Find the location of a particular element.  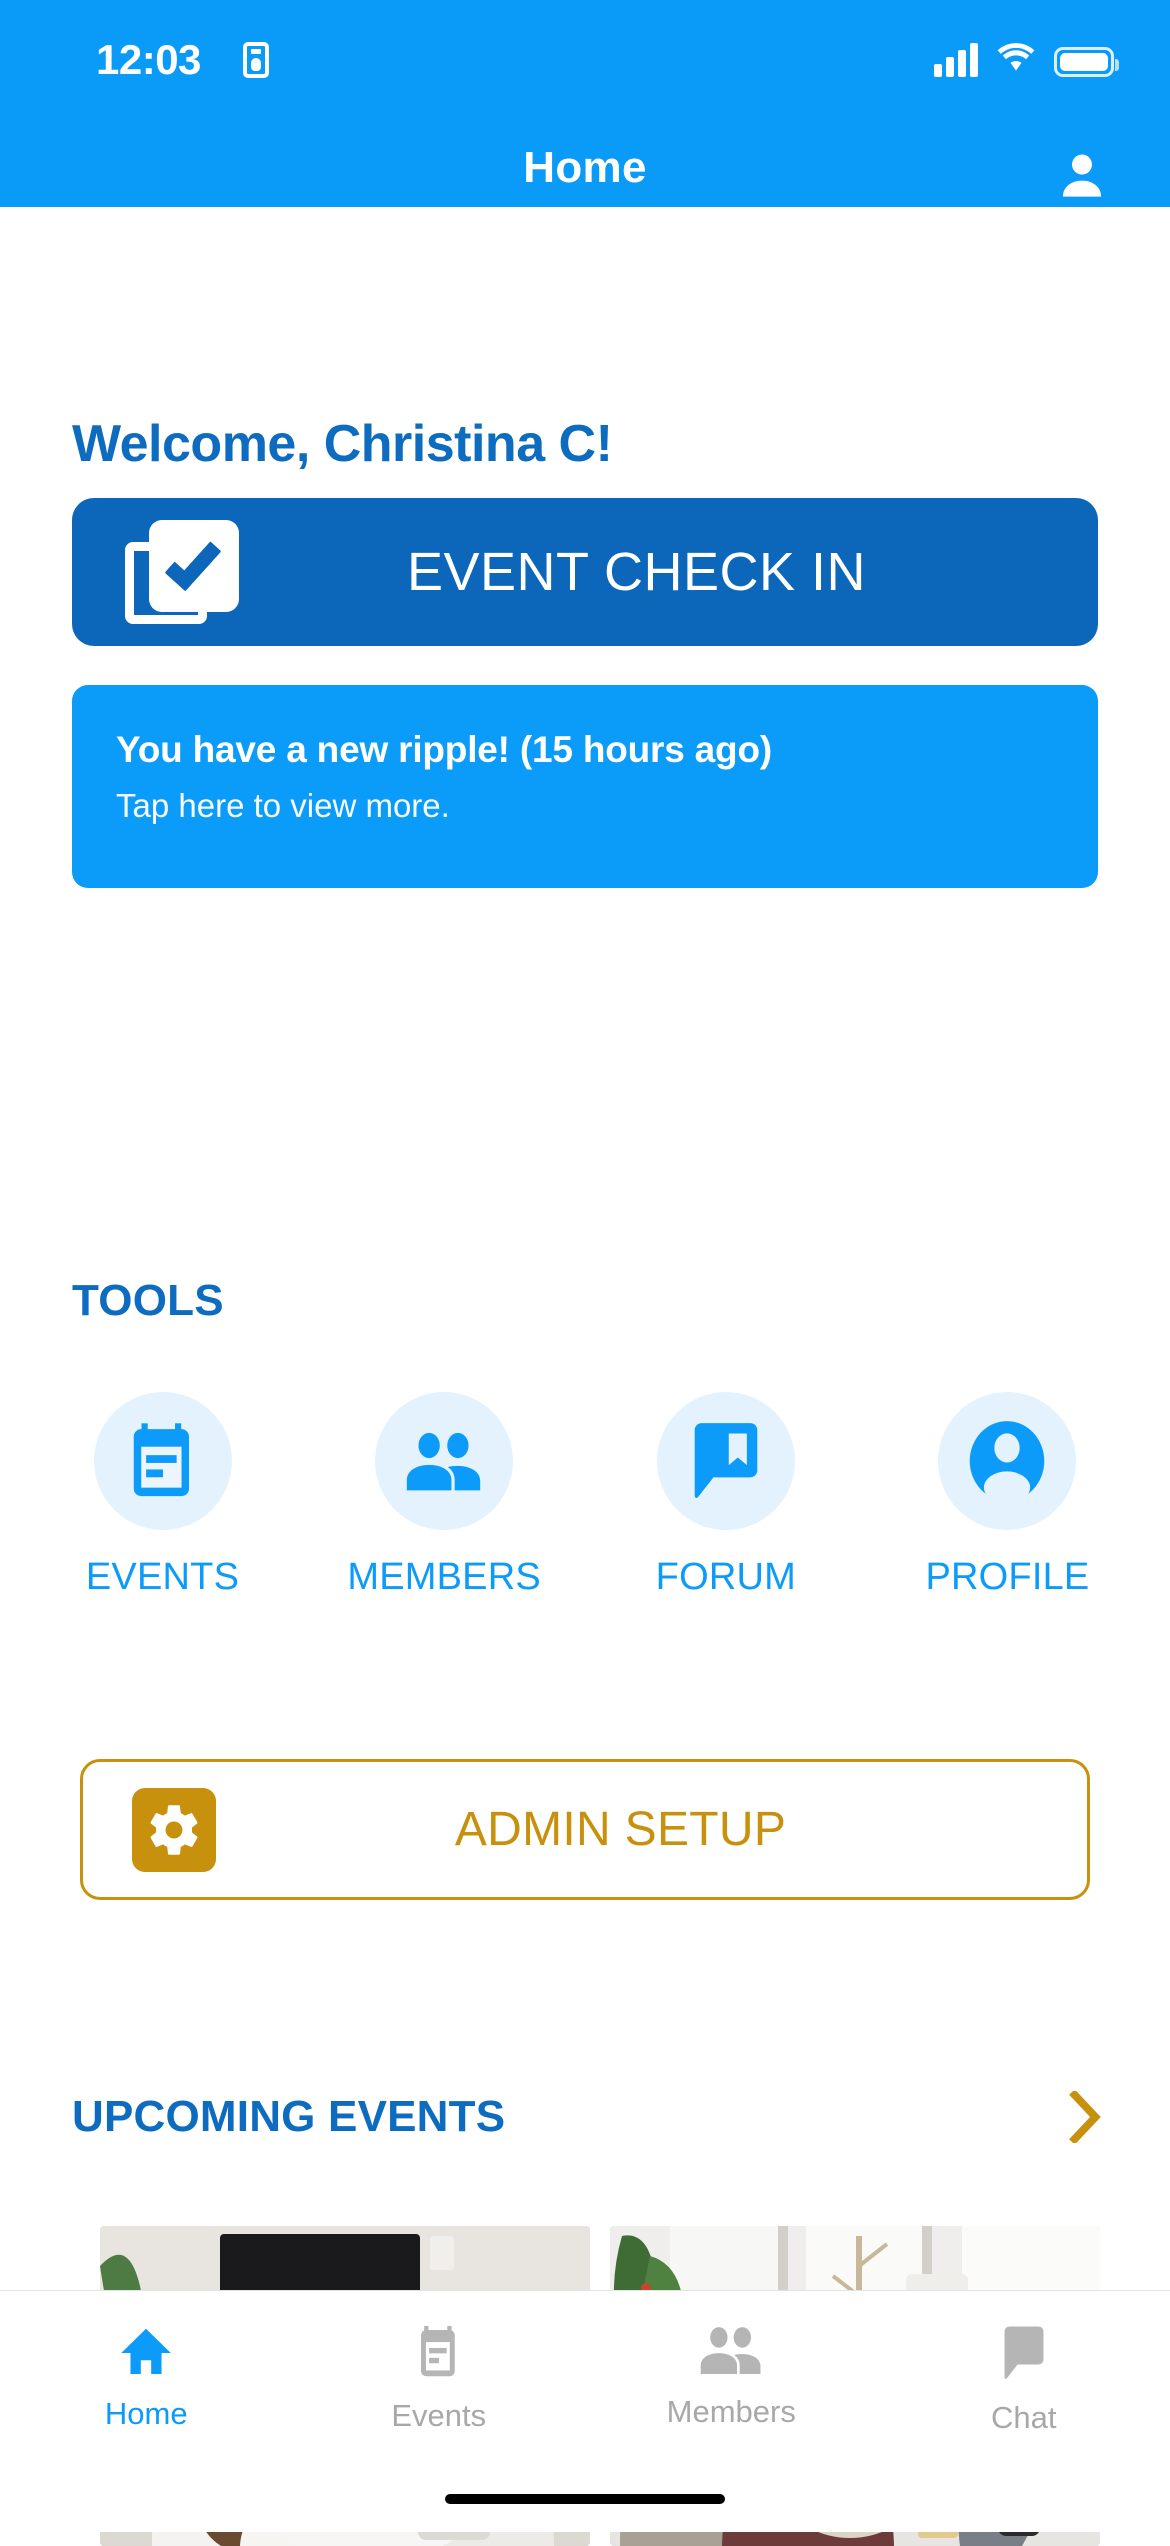

bottom-navigation: Home Events Members is located at coordinates (585, 2411).